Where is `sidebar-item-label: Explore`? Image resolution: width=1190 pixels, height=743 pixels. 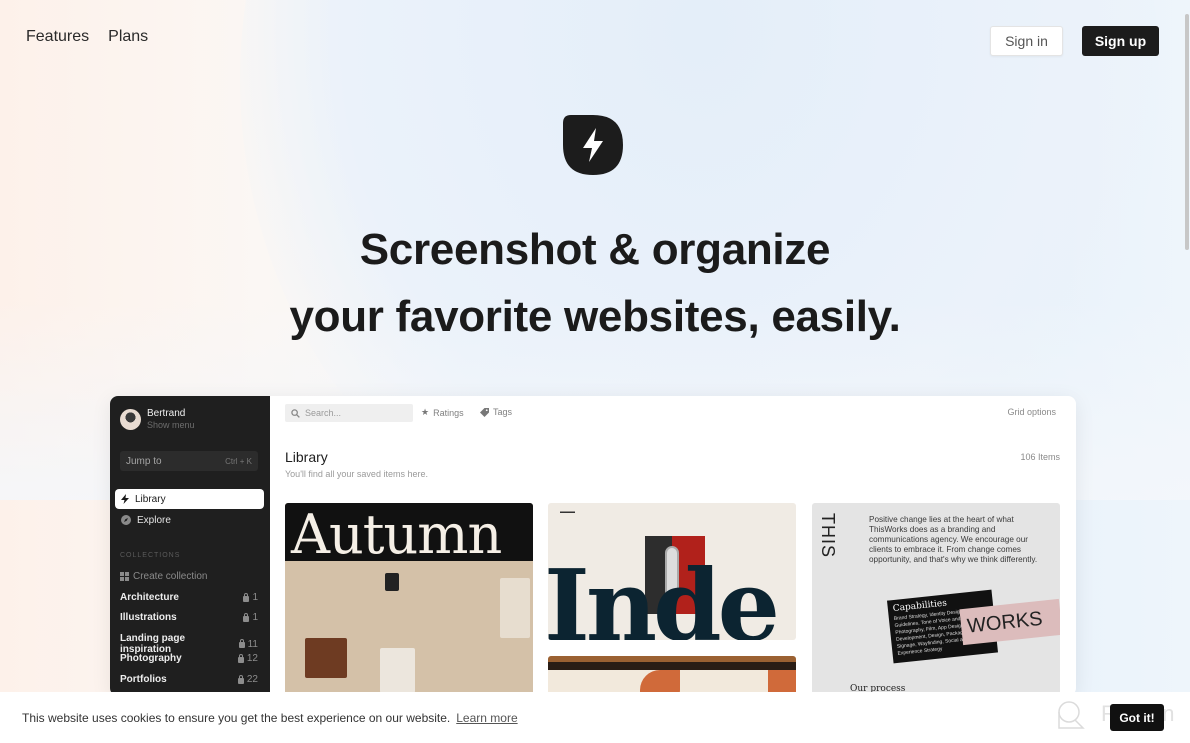 sidebar-item-label: Explore is located at coordinates (154, 520).